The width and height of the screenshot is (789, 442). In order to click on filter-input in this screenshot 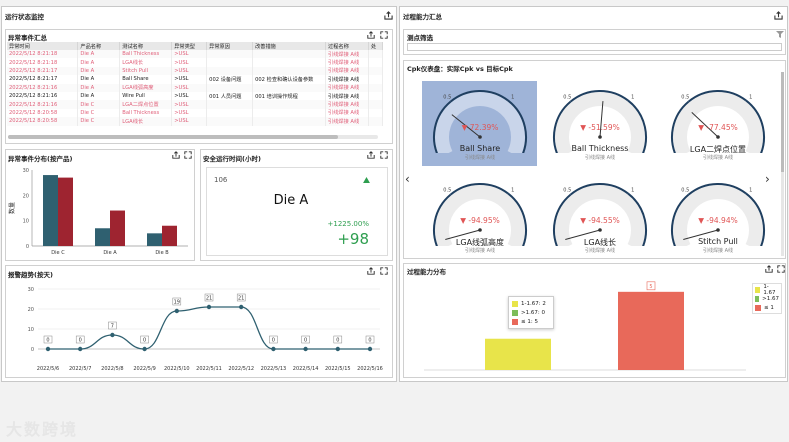, I will do `click(594, 47)`.